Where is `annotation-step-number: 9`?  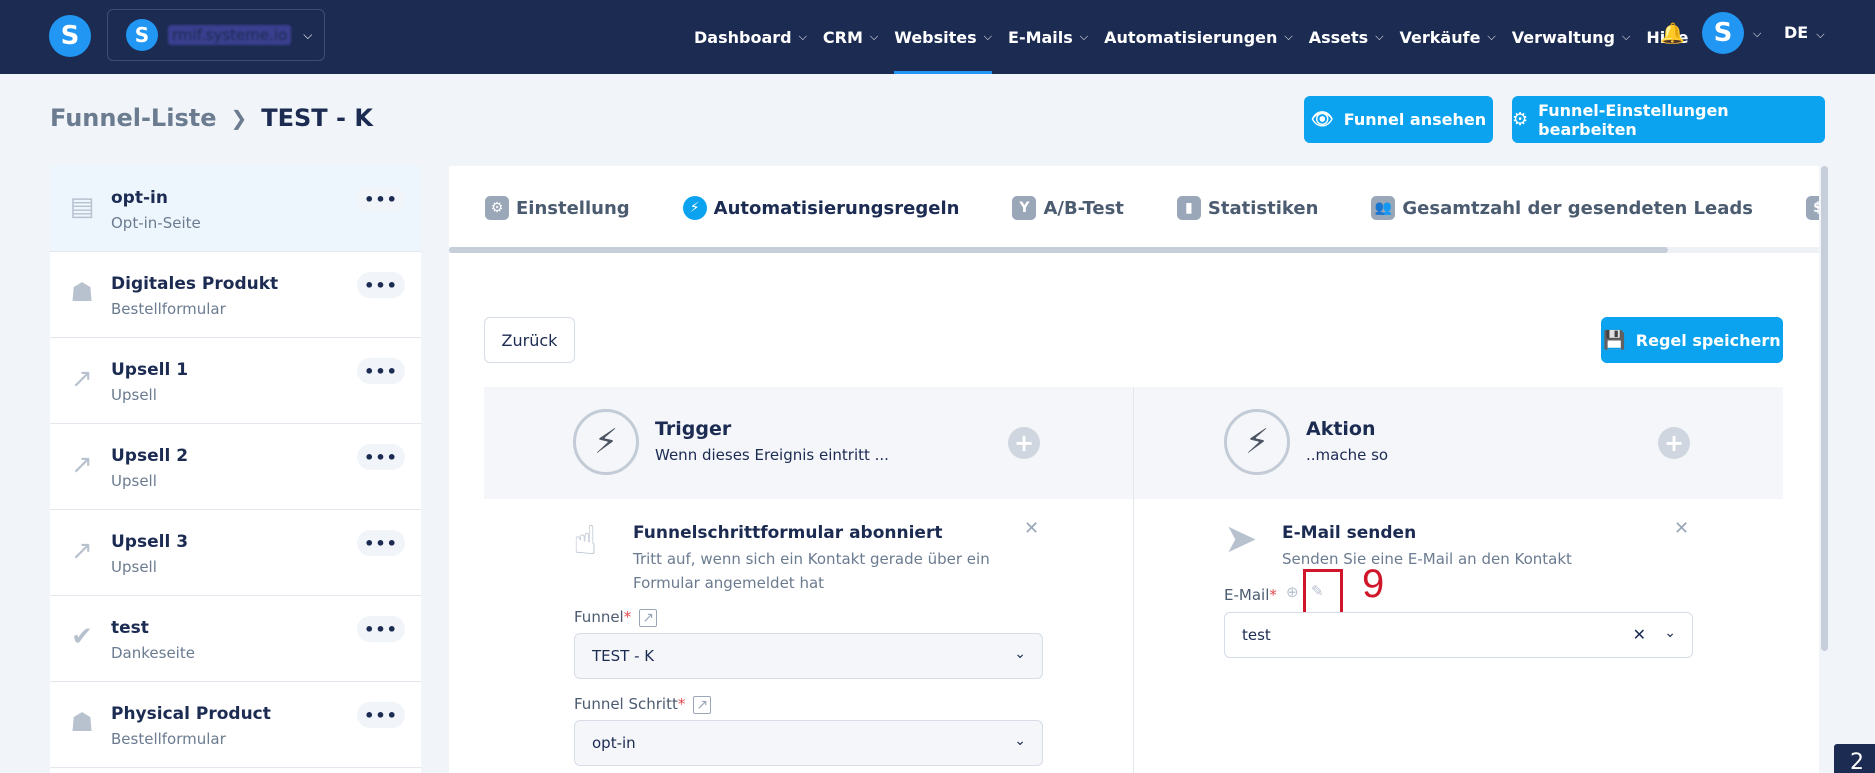 annotation-step-number: 9 is located at coordinates (1373, 584).